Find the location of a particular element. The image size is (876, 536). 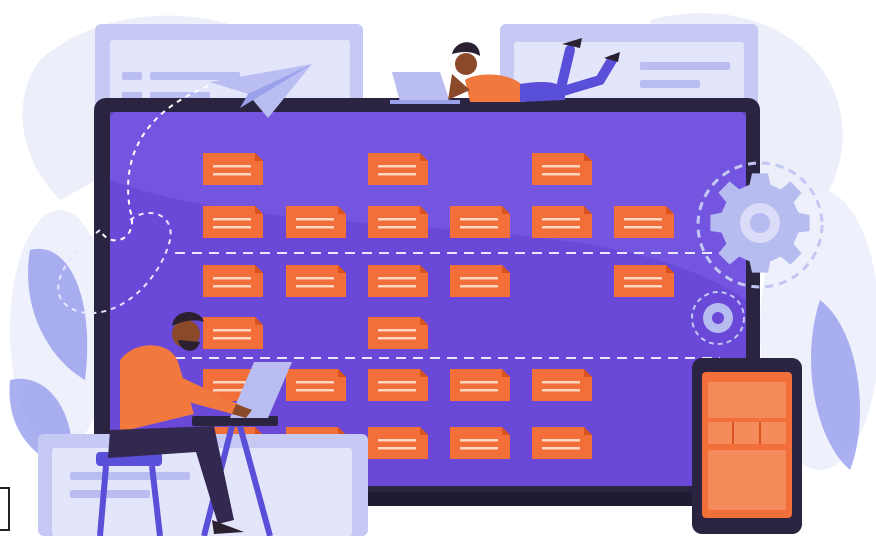

laptop-icon is located at coordinates (421, 87).